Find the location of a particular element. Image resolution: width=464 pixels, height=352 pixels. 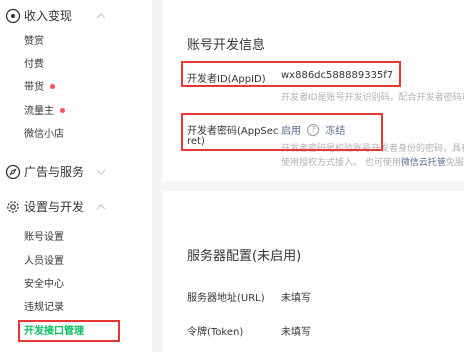

secret-status-row: 启用 ? 冻结 is located at coordinates (313, 129).